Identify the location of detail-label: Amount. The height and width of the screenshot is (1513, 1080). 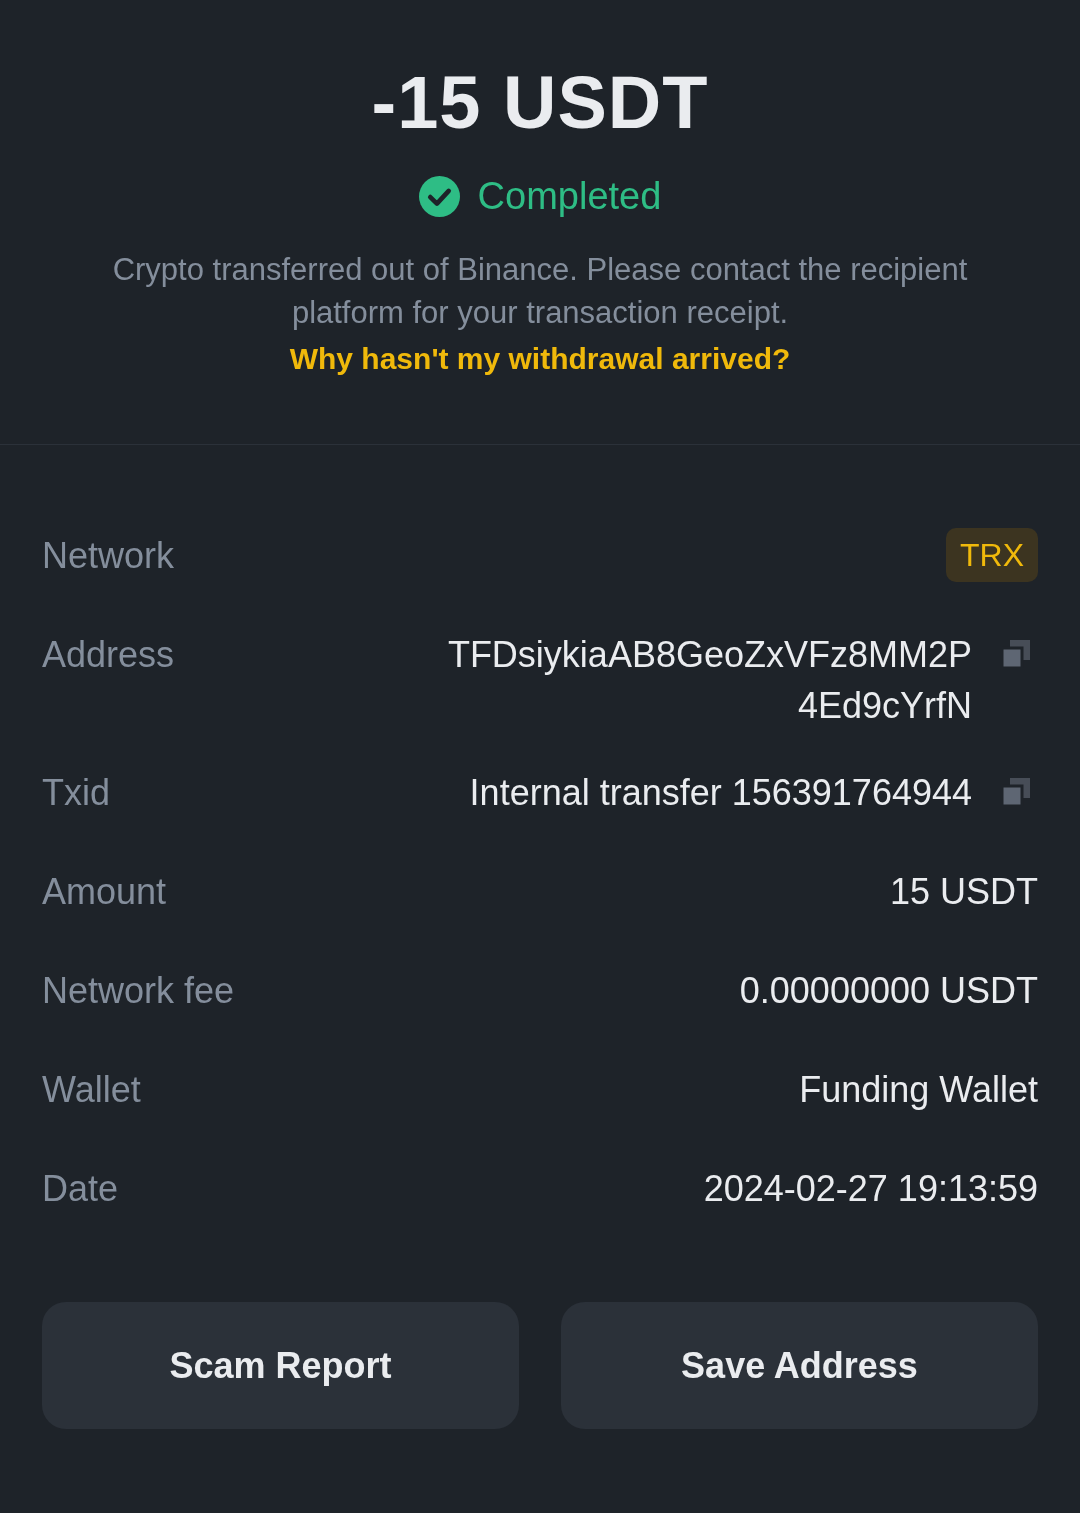
(104, 892).